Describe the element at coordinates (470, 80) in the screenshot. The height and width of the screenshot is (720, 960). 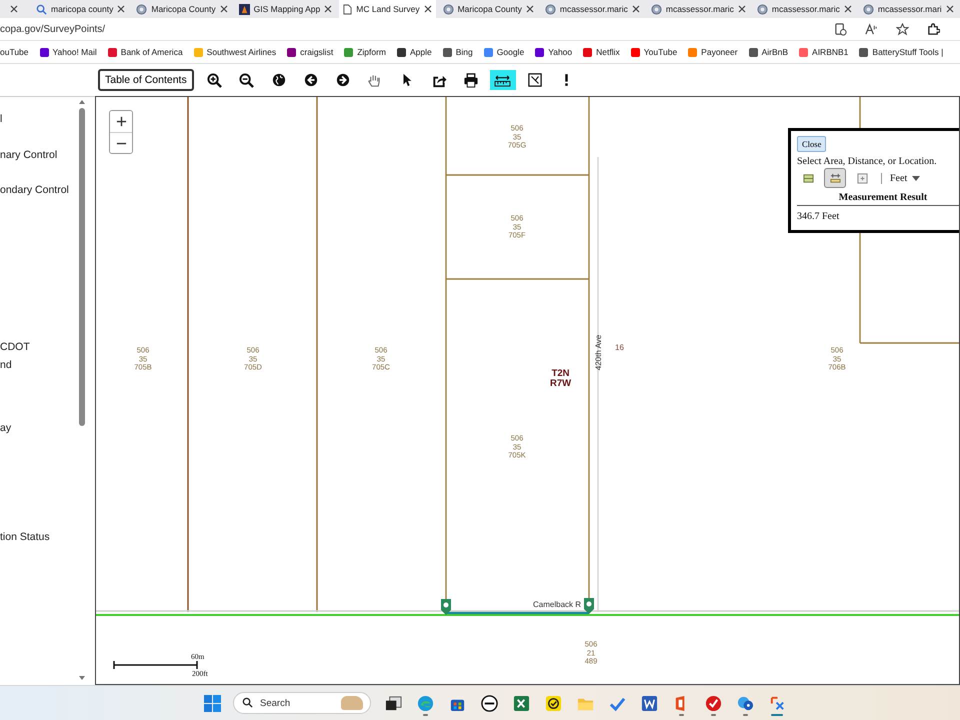
I see `printer-icon` at that location.